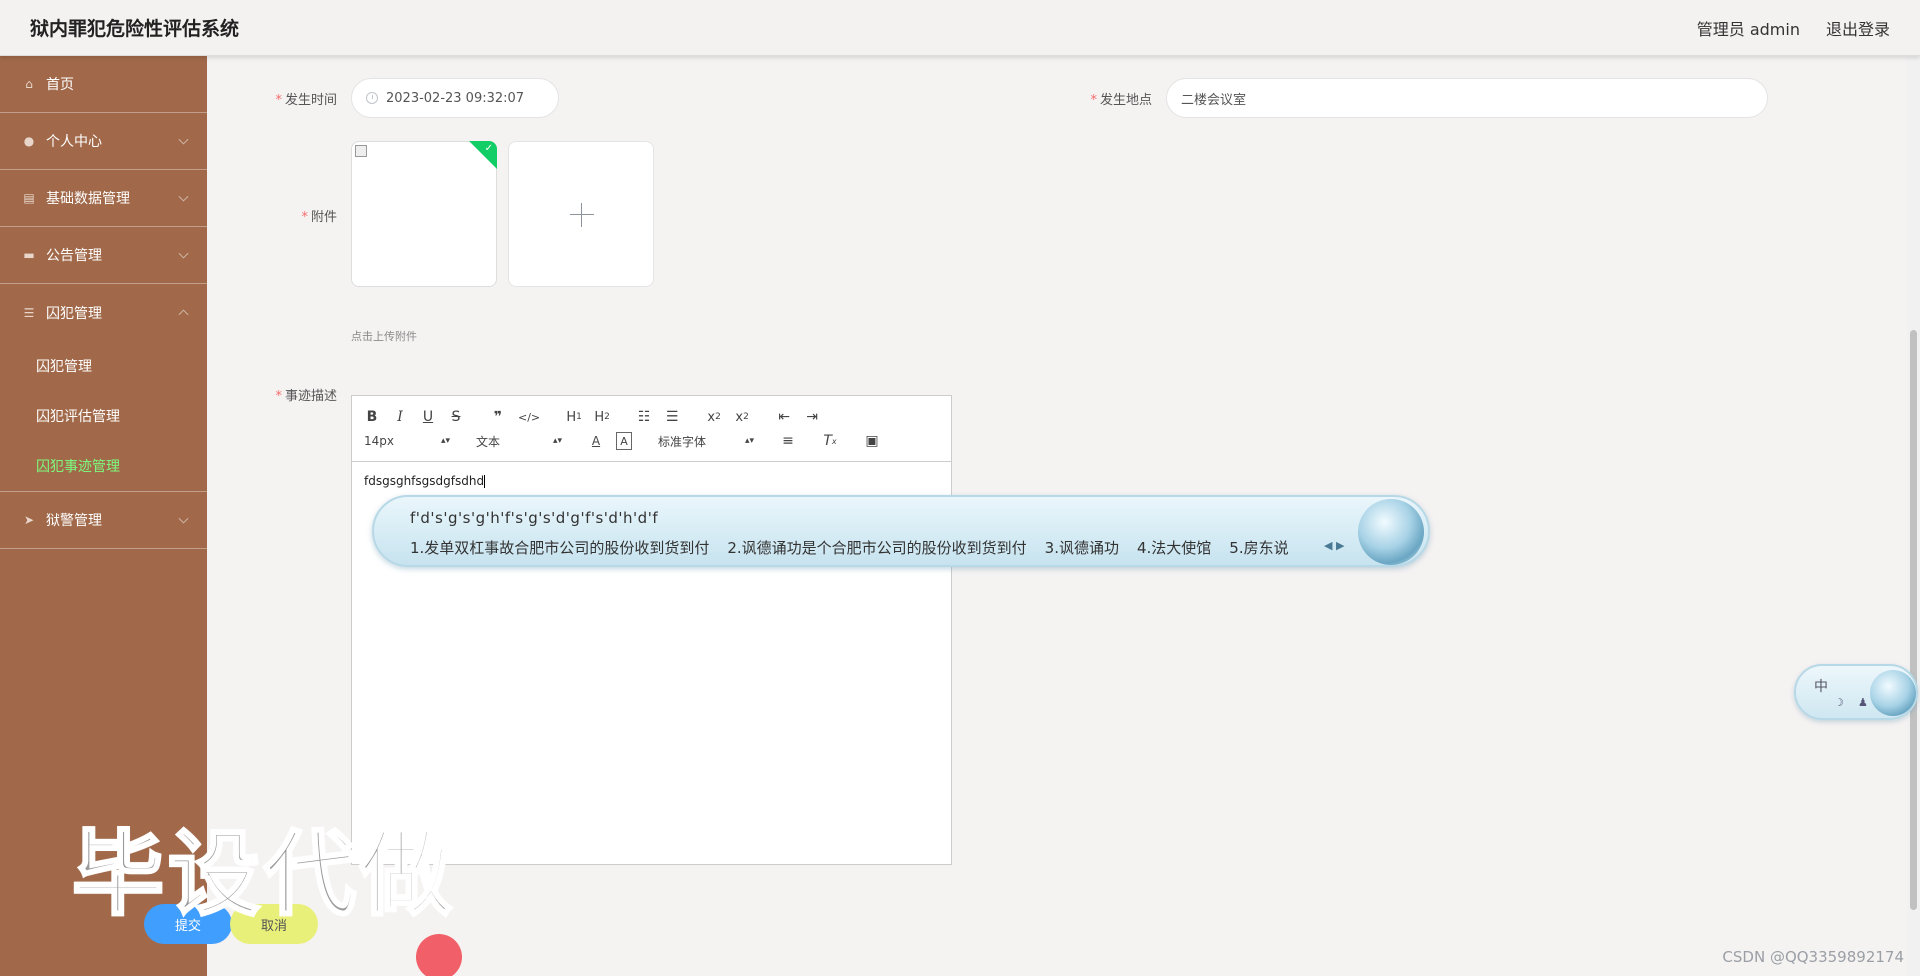 Image resolution: width=1920 pixels, height=976 pixels. I want to click on database-icon: ▤, so click(29, 198).